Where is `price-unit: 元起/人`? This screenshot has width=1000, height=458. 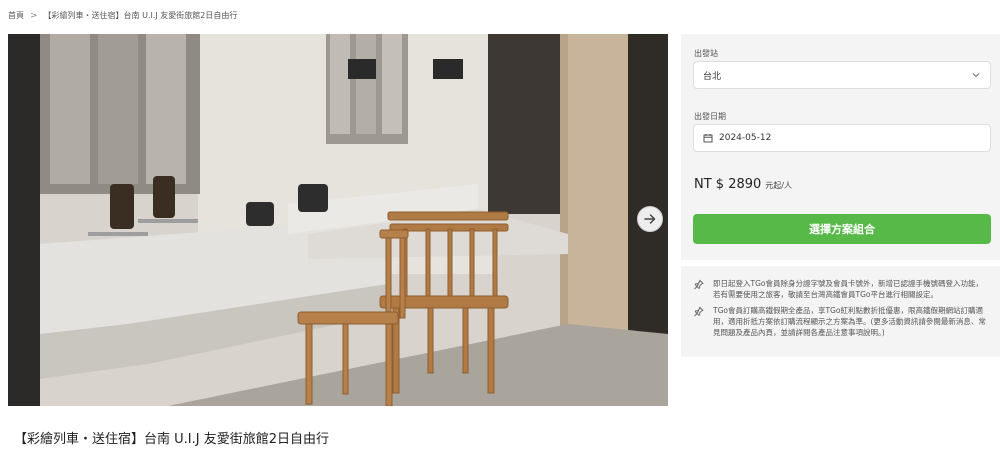
price-unit: 元起/人 is located at coordinates (778, 185).